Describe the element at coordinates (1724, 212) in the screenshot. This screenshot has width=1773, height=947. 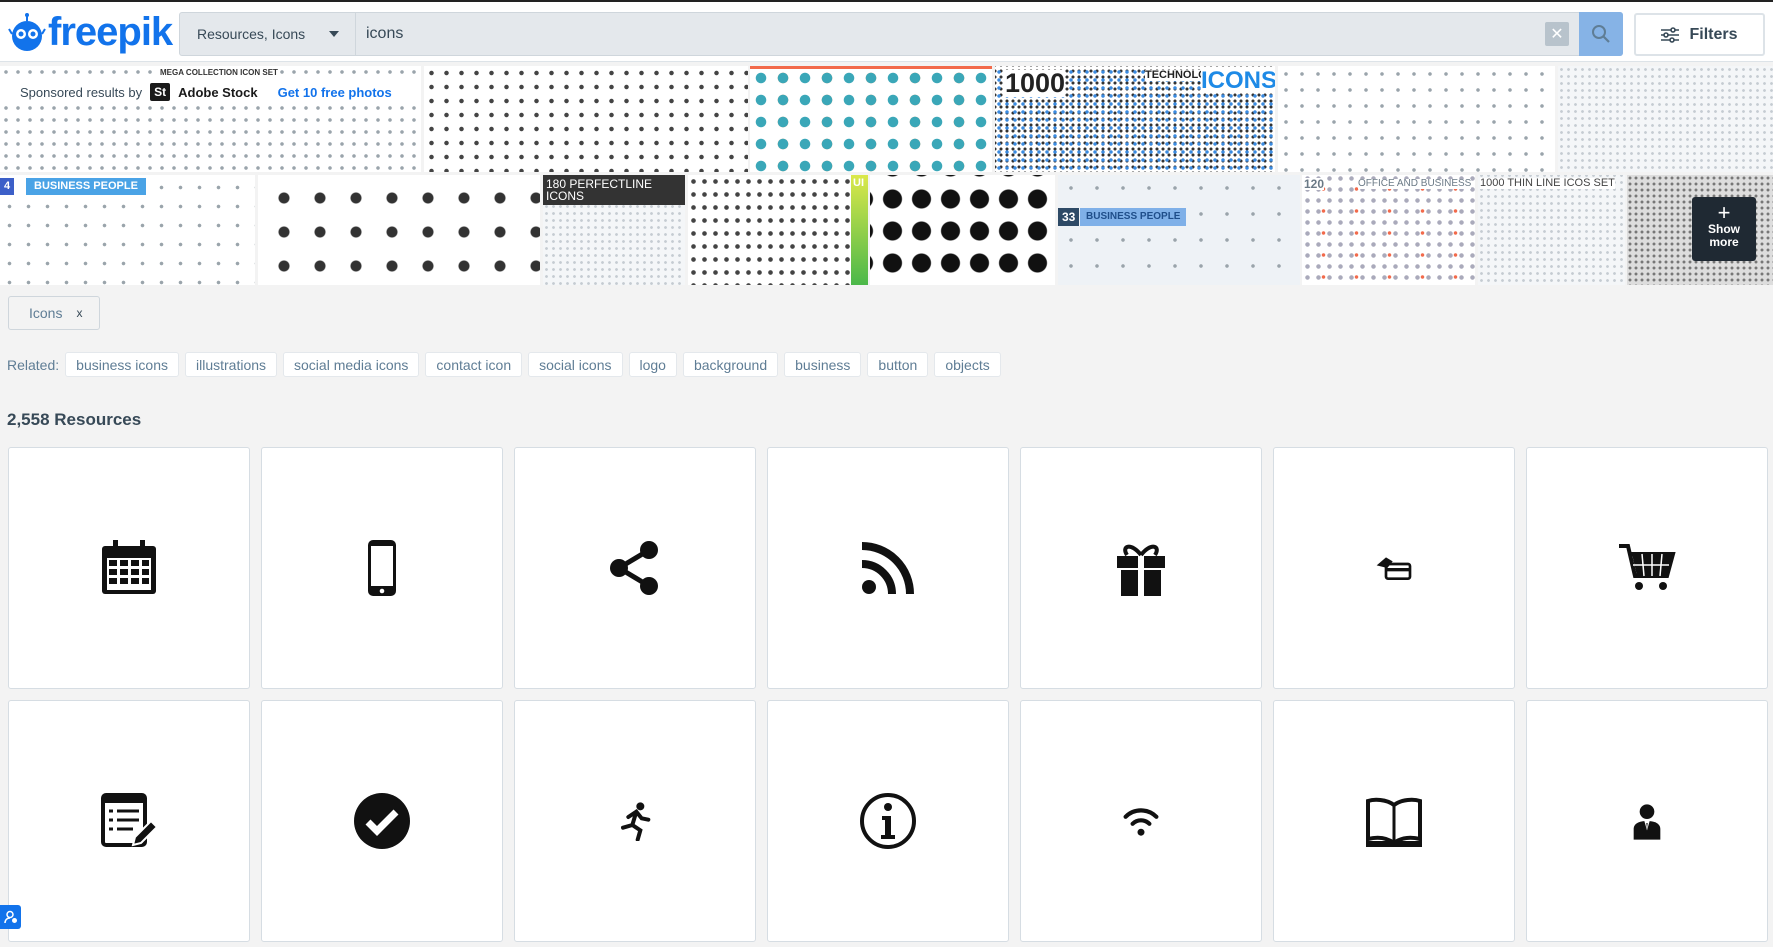
I see `plus-icon: +` at that location.